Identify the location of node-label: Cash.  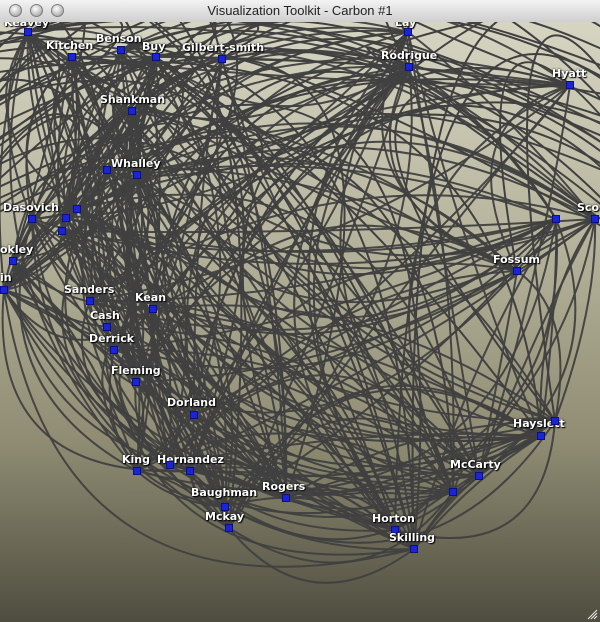
(105, 315).